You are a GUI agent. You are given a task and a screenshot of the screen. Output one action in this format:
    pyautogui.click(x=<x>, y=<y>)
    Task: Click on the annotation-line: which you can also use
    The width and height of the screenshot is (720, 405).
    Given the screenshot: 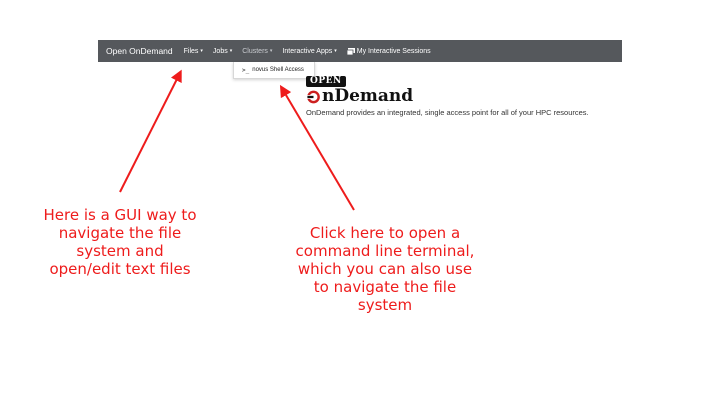 What is the action you would take?
    pyautogui.click(x=385, y=269)
    